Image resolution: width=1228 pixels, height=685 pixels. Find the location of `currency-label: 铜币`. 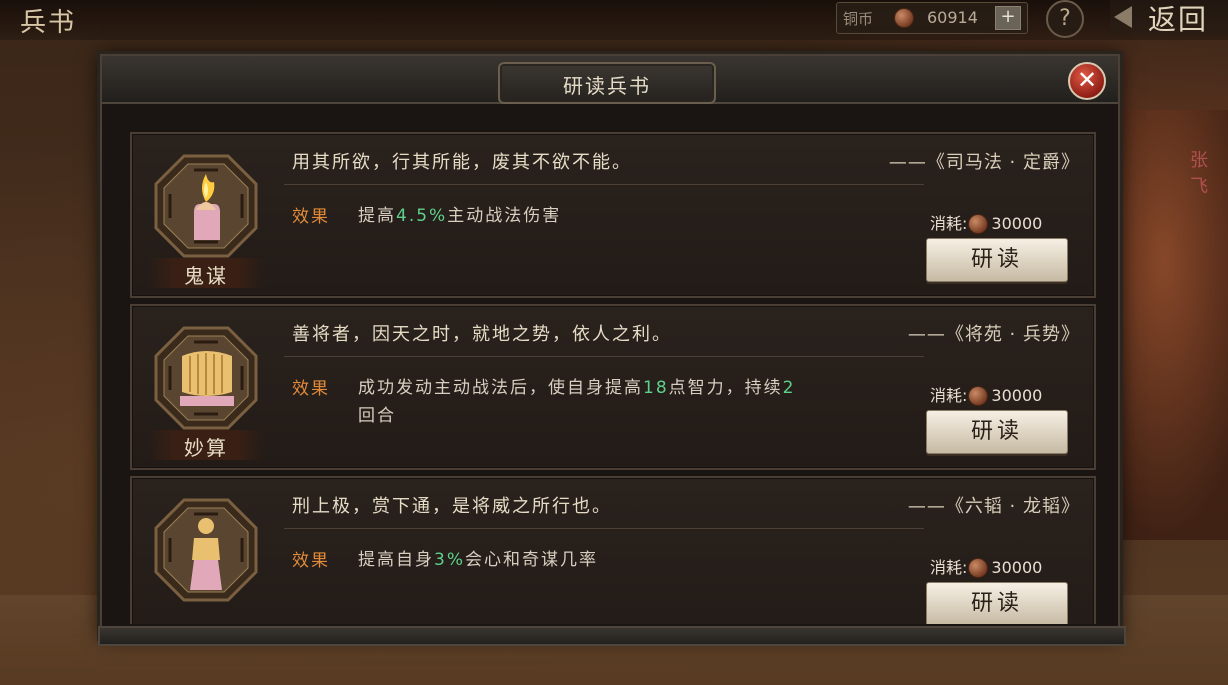

currency-label: 铜币 is located at coordinates (858, 19).